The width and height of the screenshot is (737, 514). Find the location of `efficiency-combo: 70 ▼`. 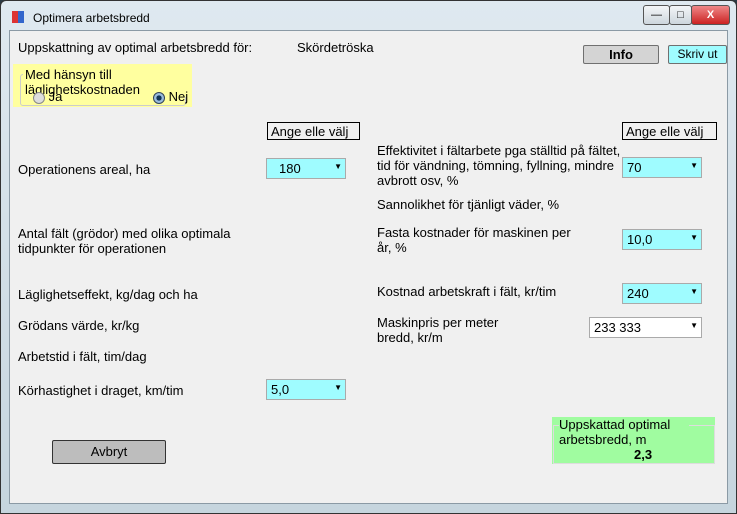

efficiency-combo: 70 ▼ is located at coordinates (662, 167).